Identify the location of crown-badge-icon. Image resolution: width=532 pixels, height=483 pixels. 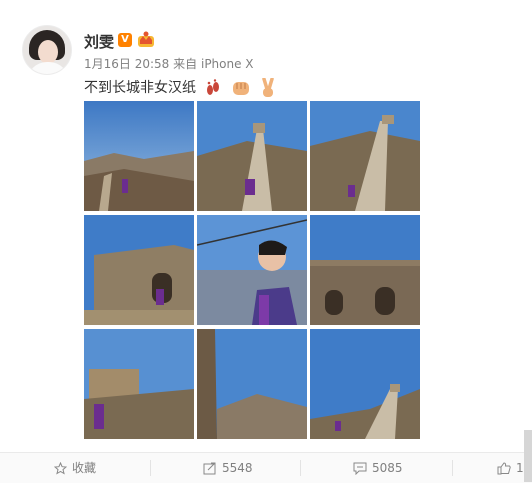
(146, 39).